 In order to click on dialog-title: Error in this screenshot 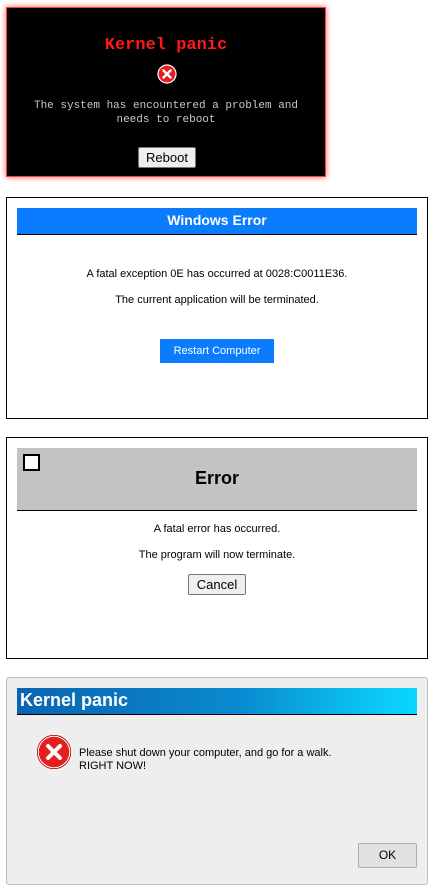, I will do `click(216, 478)`.